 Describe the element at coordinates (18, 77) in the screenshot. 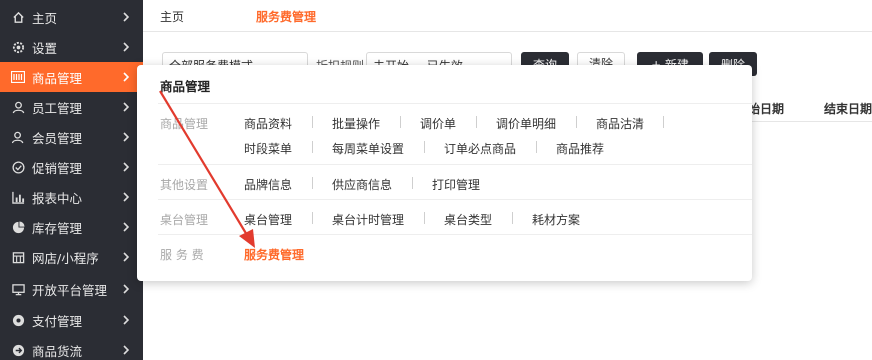

I see `goods-icon` at that location.